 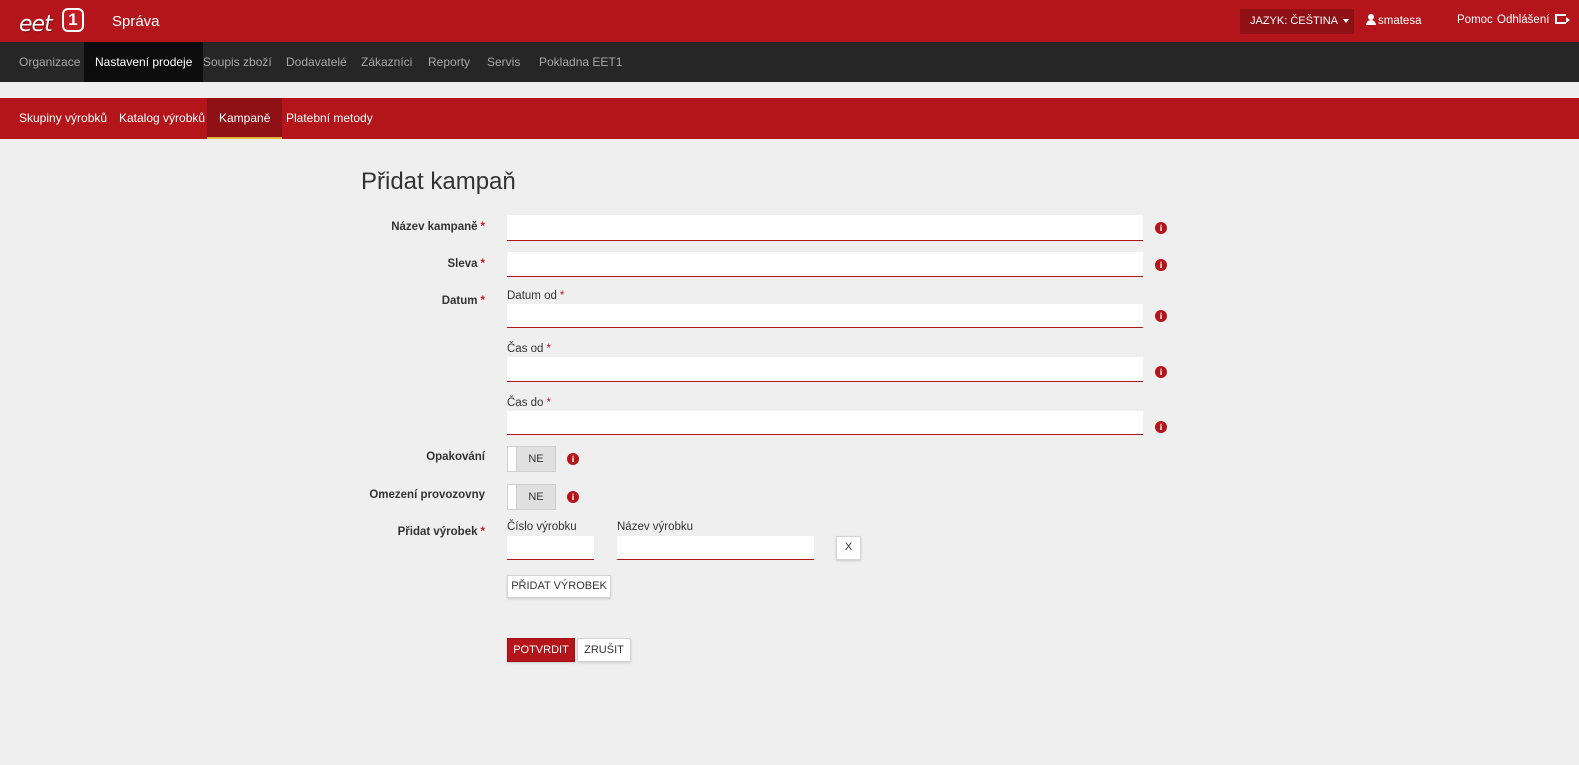 What do you see at coordinates (1346, 21) in the screenshot?
I see `caret-down-icon` at bounding box center [1346, 21].